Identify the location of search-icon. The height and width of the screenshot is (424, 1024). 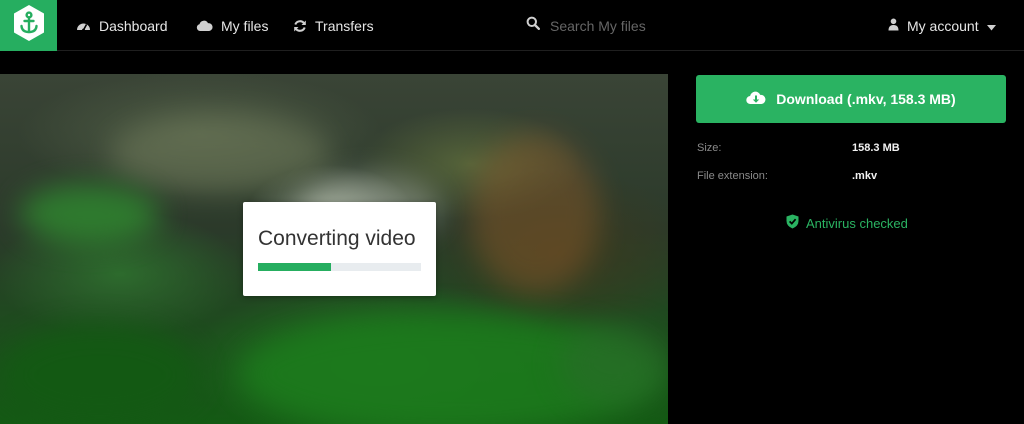
(533, 25).